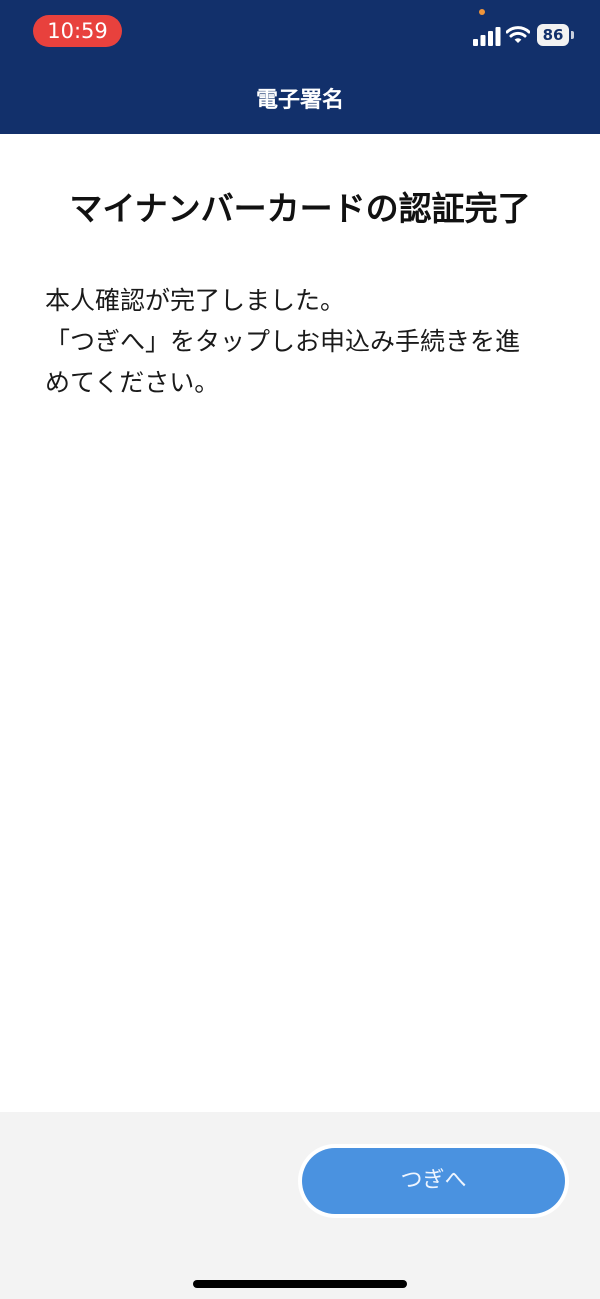 The image size is (600, 1299). I want to click on battery-cap, so click(572, 35).